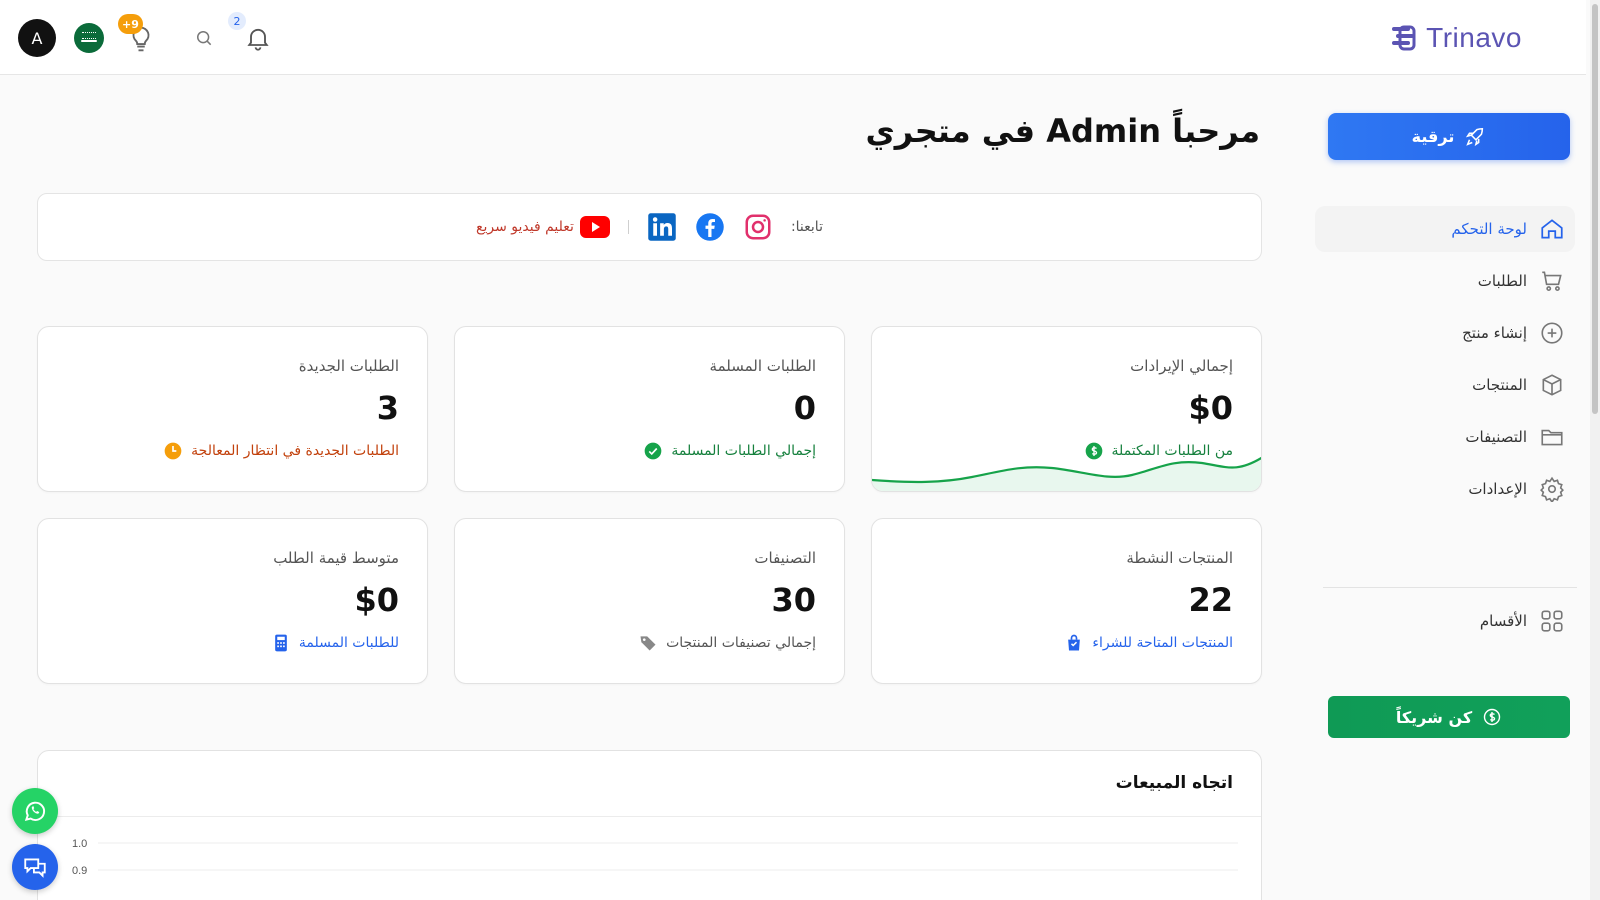  I want to click on user-avatar: A, so click(37, 38).